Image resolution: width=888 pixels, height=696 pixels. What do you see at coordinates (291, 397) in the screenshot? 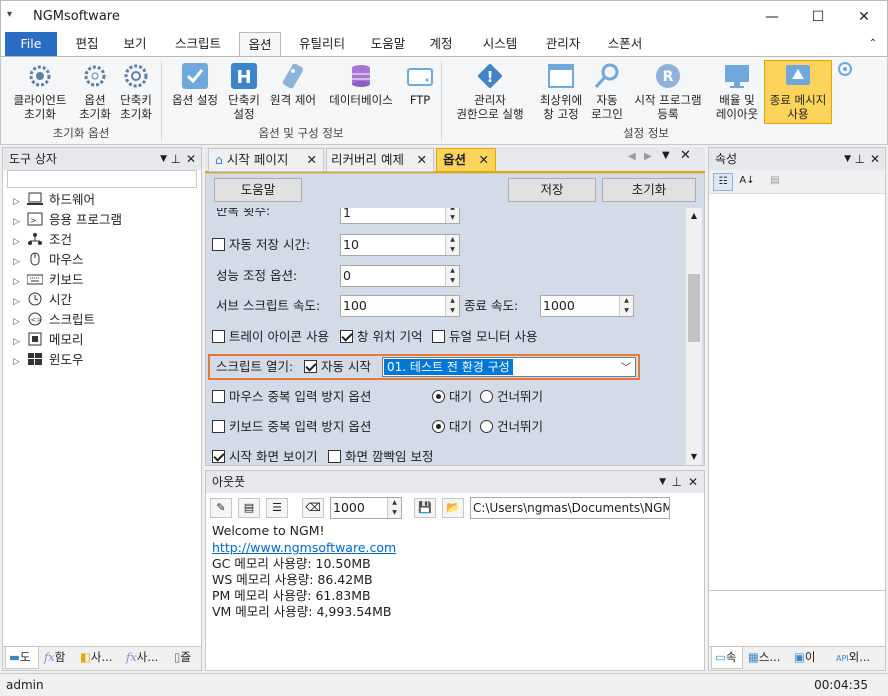
I see `mouse-dup-row: 마우스 중복 입력 방지 옵션` at bounding box center [291, 397].